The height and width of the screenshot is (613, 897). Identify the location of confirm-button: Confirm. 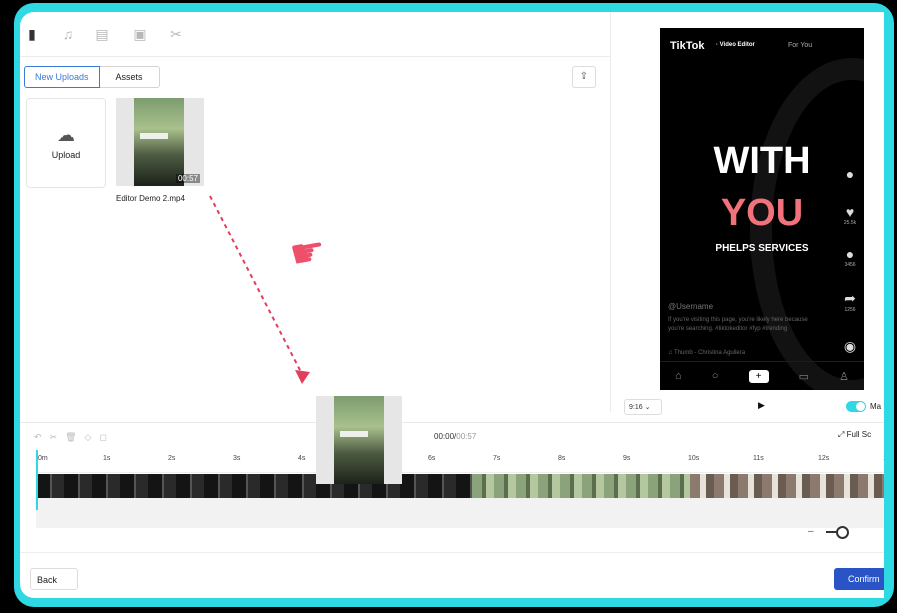
(859, 579).